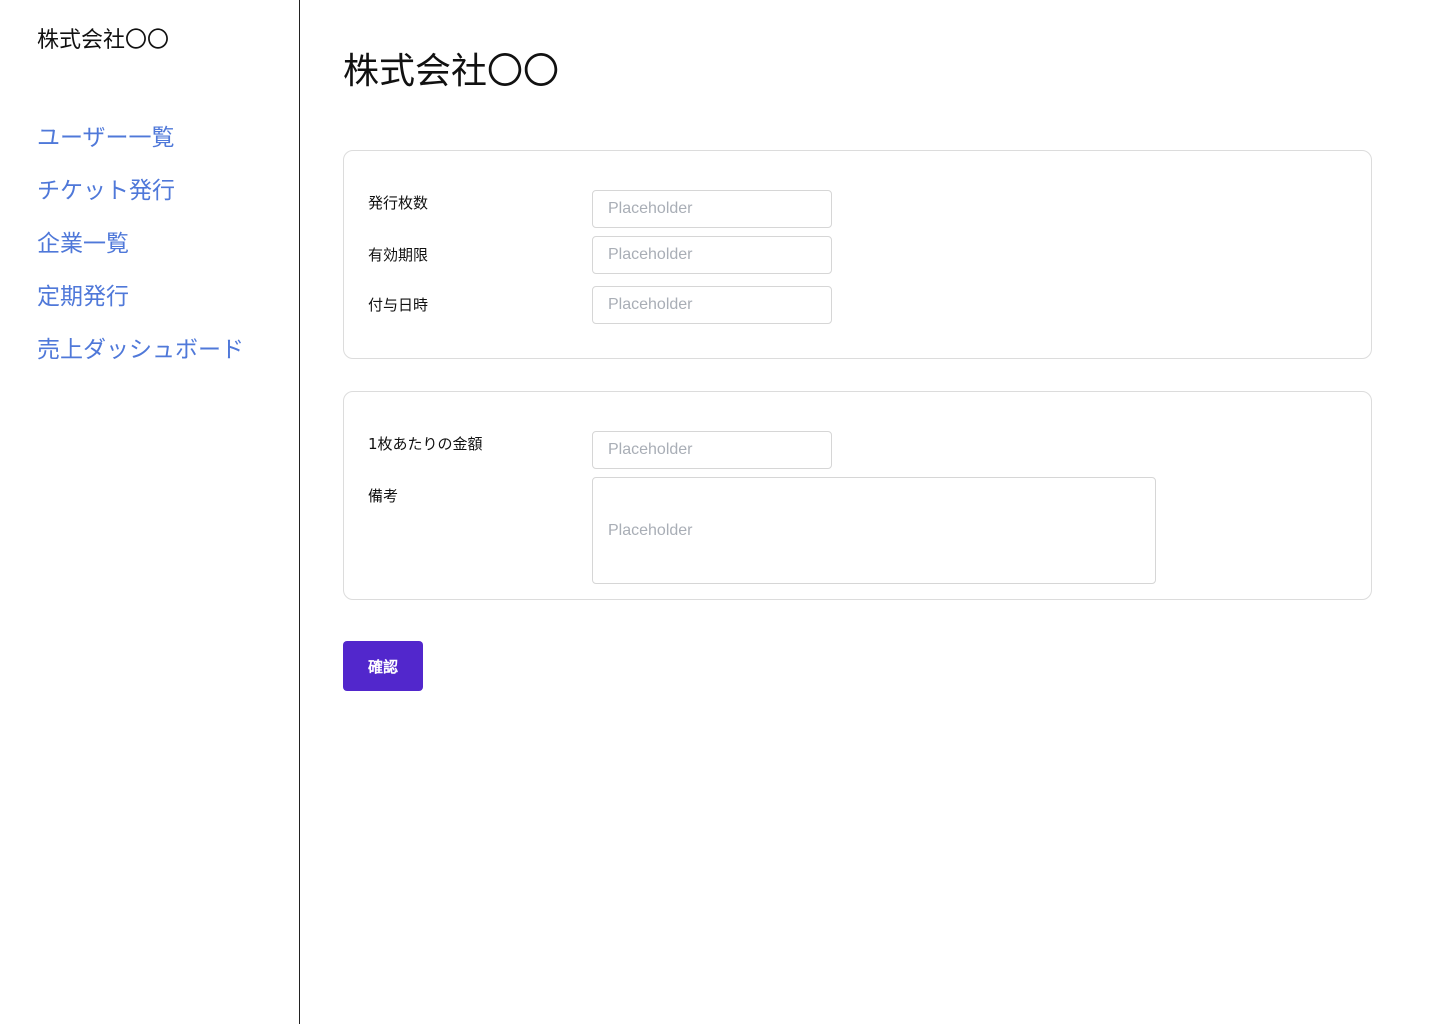  I want to click on sidebar-item-company-list: 企業一覧, so click(140, 254).